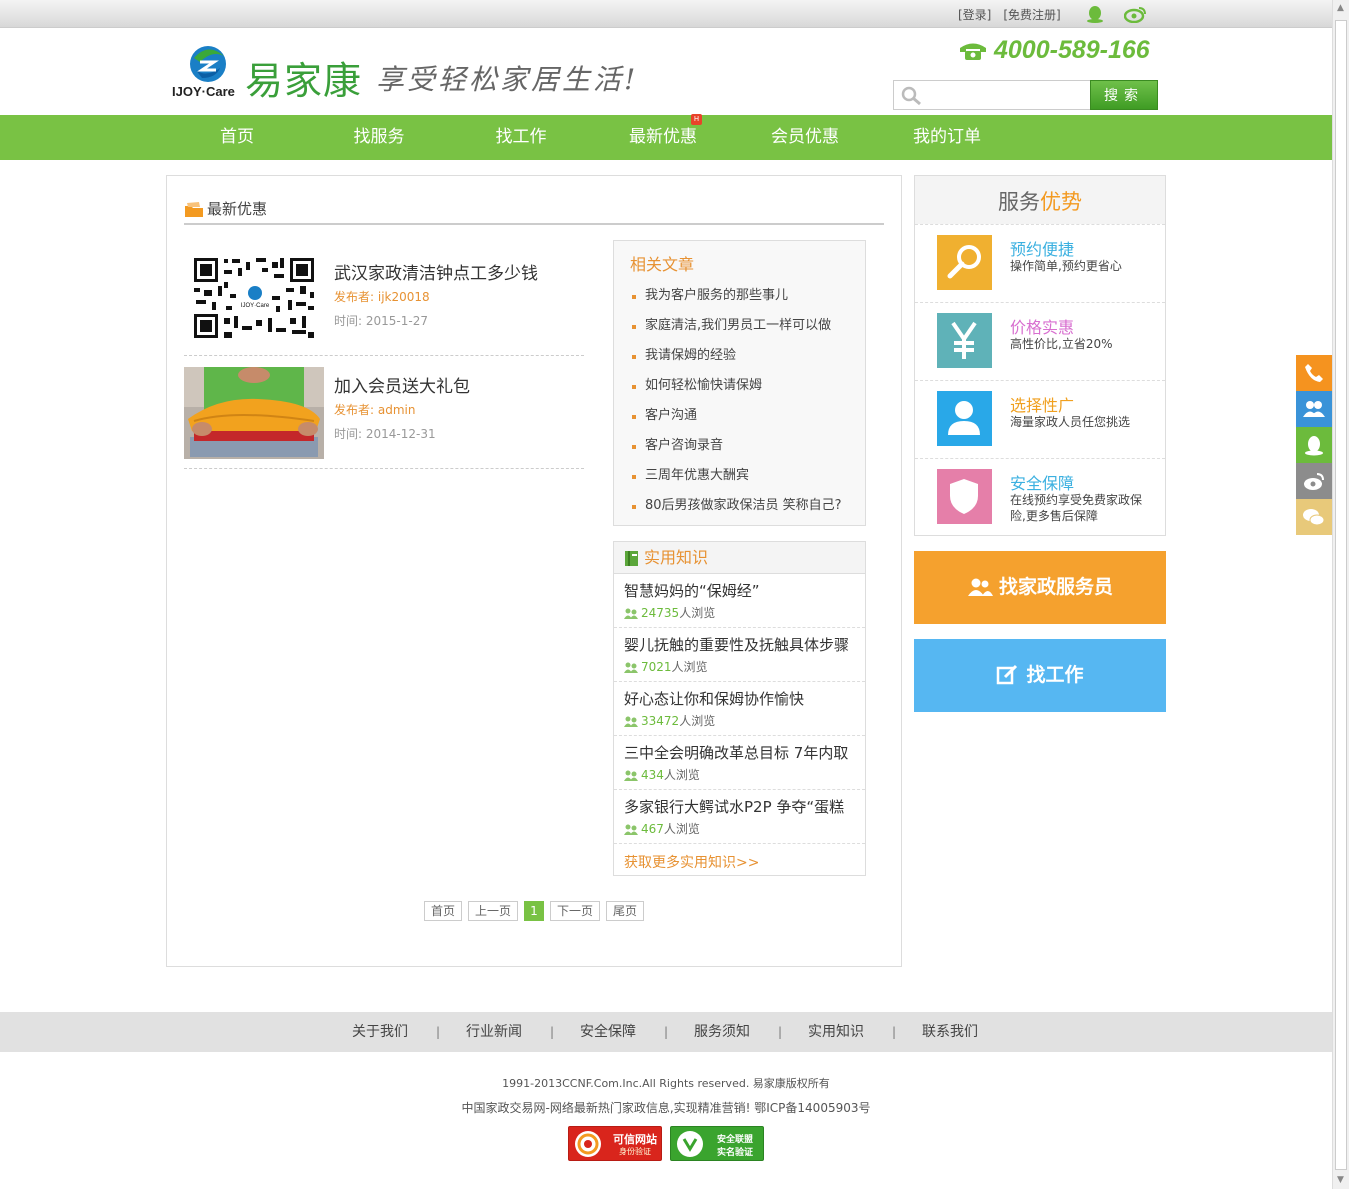 The width and height of the screenshot is (1349, 1189). What do you see at coordinates (950, 1032) in the screenshot?
I see `footer-link-contact: 联系我们` at bounding box center [950, 1032].